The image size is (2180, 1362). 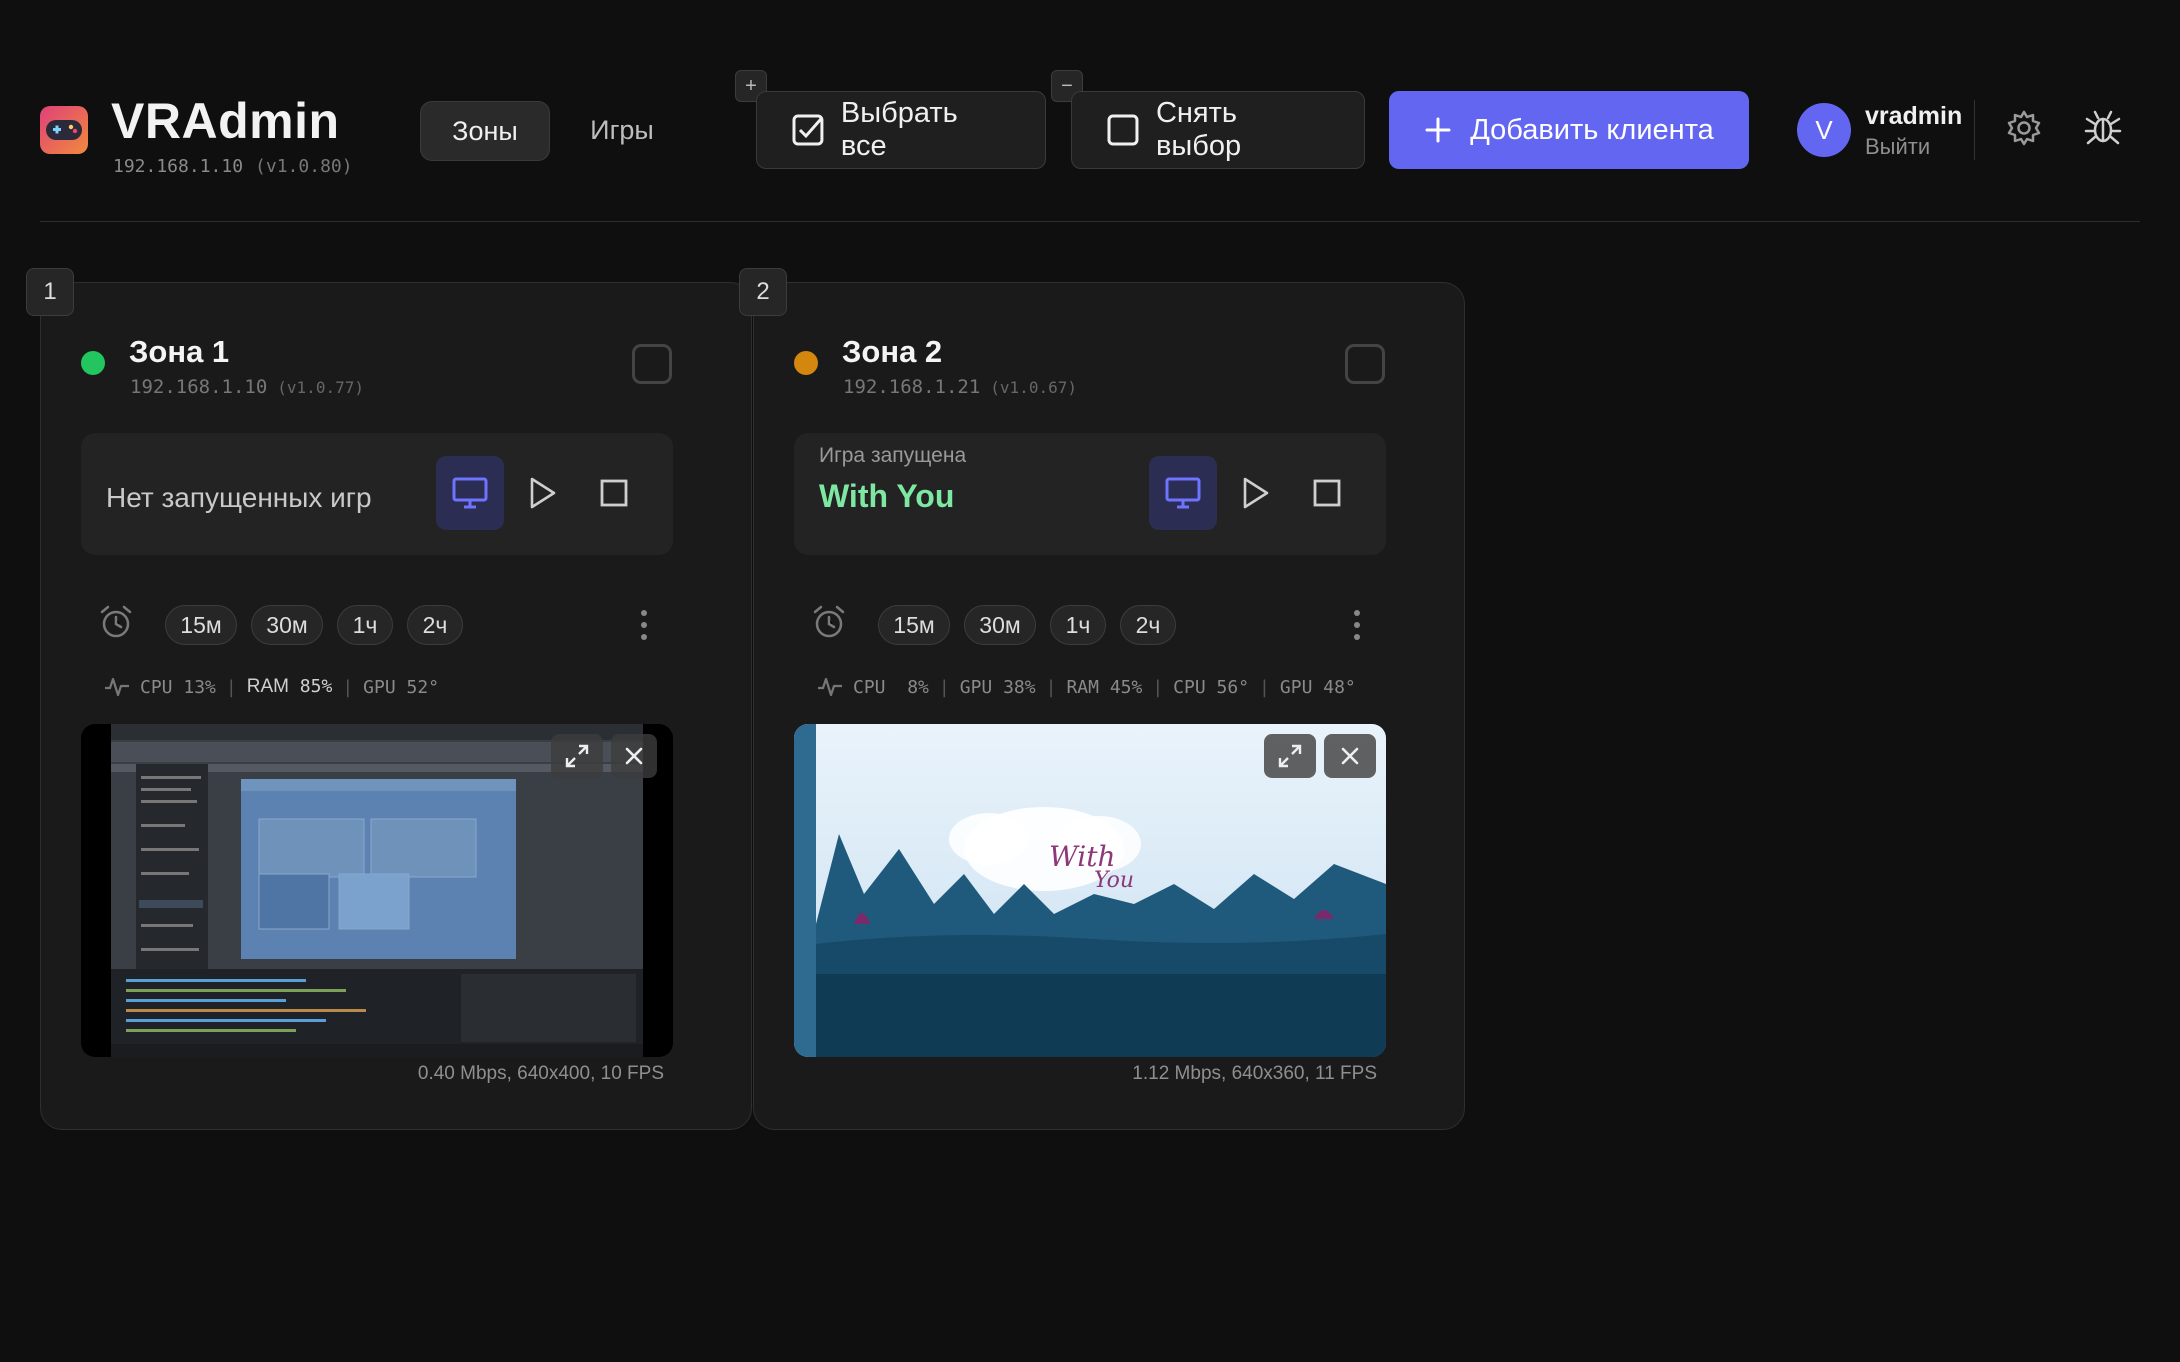 What do you see at coordinates (1019, 687) in the screenshot?
I see `gpu-value: 38%` at bounding box center [1019, 687].